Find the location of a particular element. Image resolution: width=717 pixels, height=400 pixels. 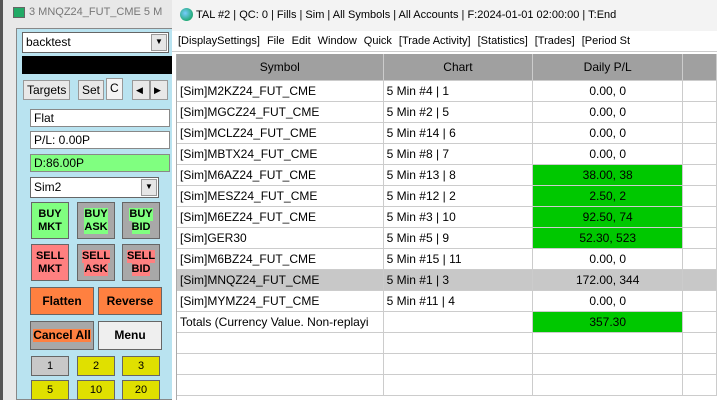

menu-button: Menu is located at coordinates (130, 335).